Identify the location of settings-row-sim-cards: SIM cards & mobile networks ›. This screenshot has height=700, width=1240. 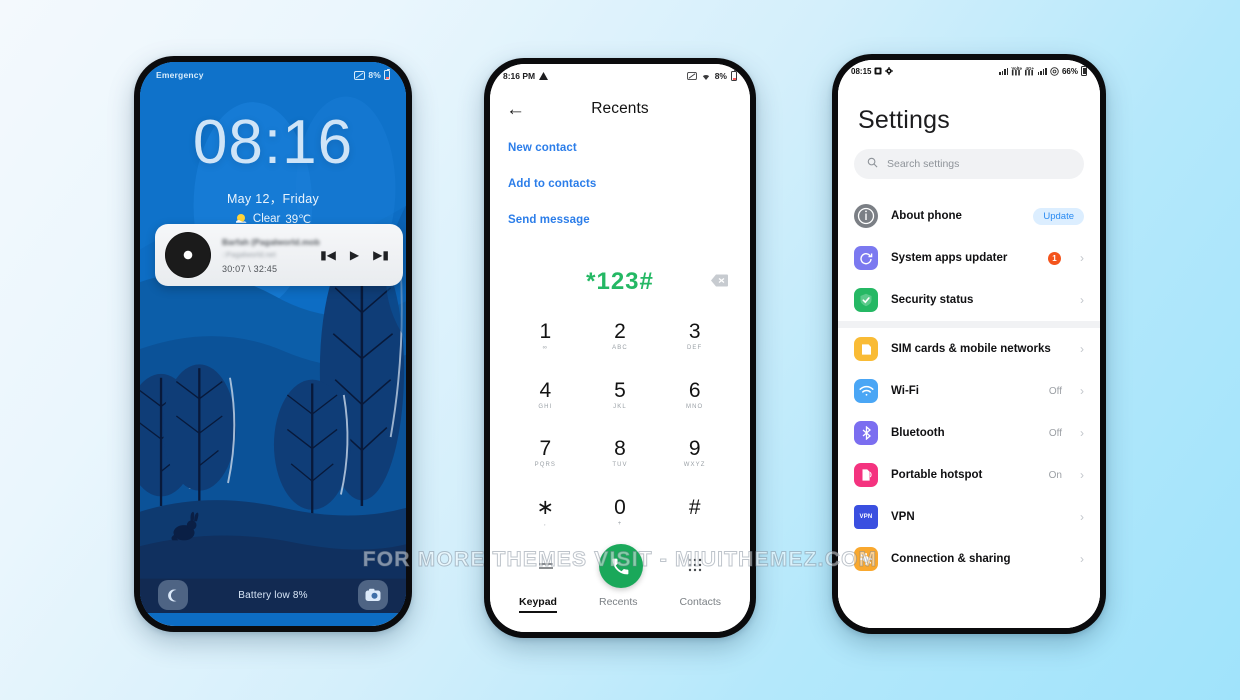
(969, 349).